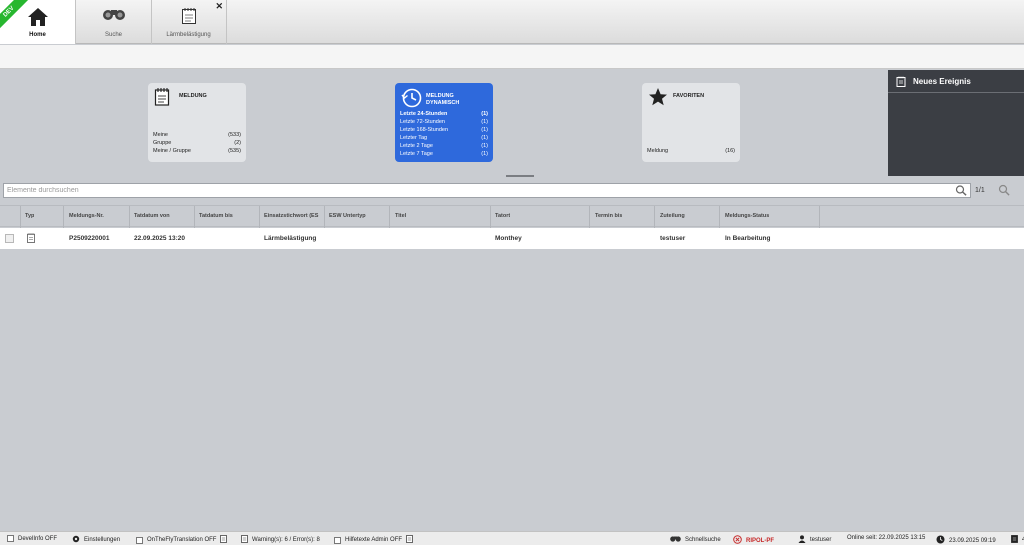 This screenshot has width=1024, height=545. I want to click on ripol-label: RIPOL-PF, so click(760, 540).